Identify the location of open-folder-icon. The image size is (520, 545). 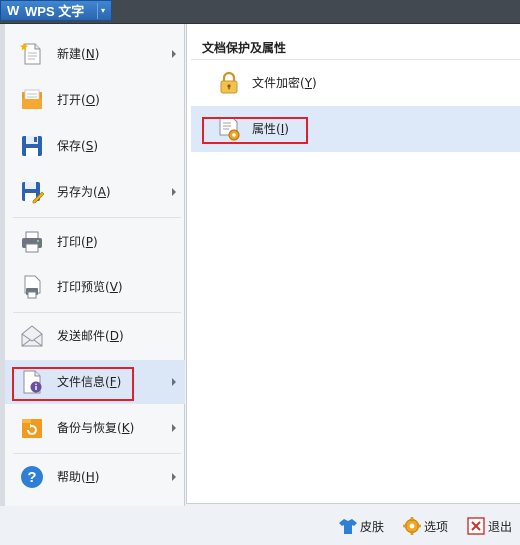
(32, 99).